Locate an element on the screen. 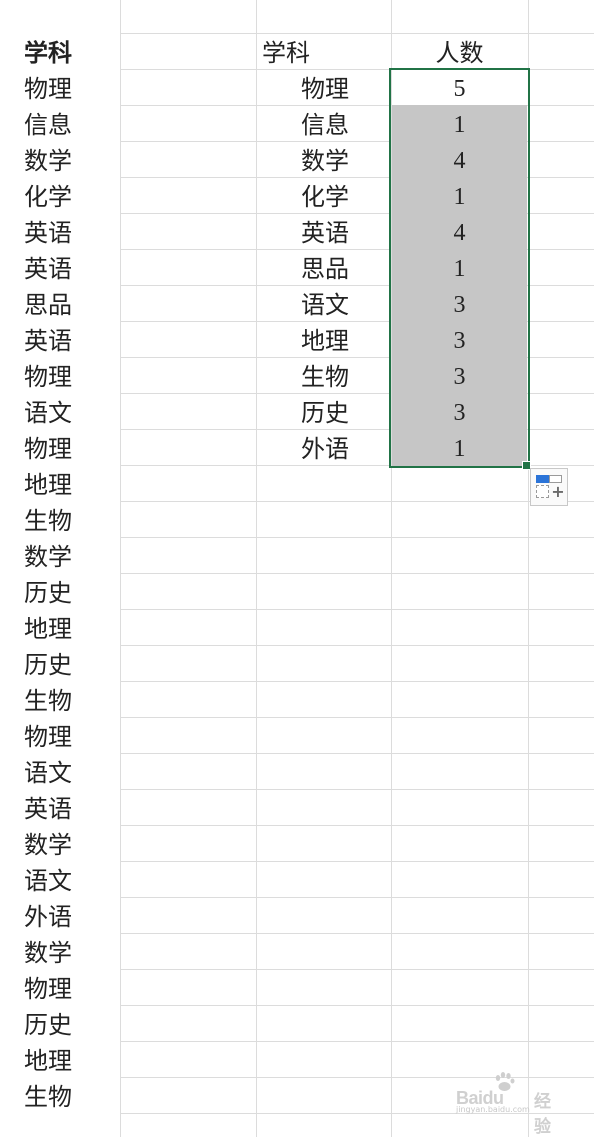 The width and height of the screenshot is (594, 1137). quick-analysis-blue-cell is located at coordinates (542, 479).